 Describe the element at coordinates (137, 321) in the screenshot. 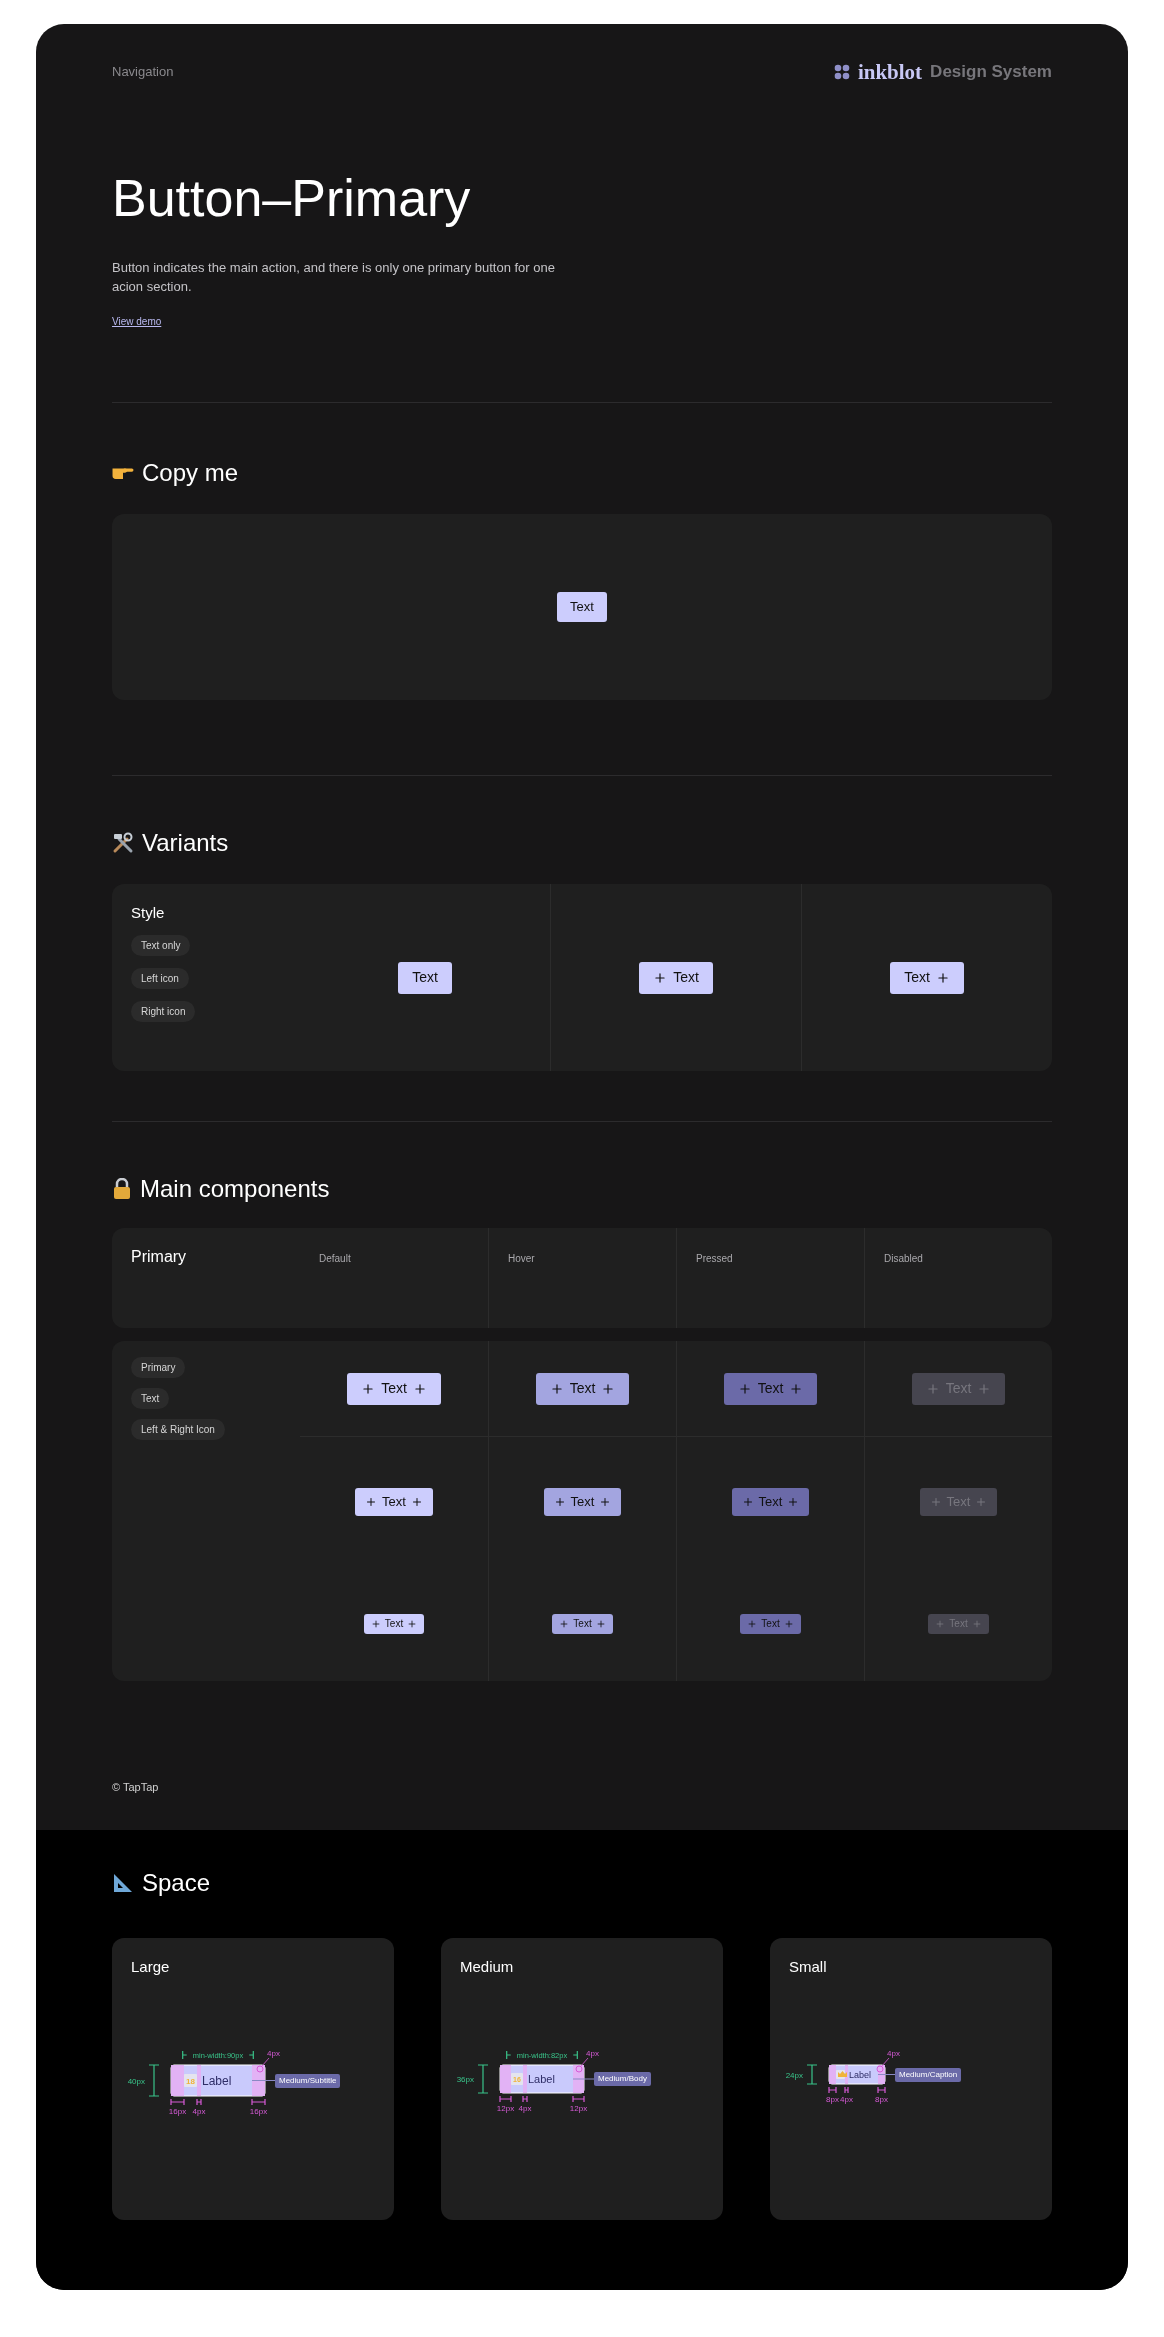

I see `view-demo-link: View demo` at that location.